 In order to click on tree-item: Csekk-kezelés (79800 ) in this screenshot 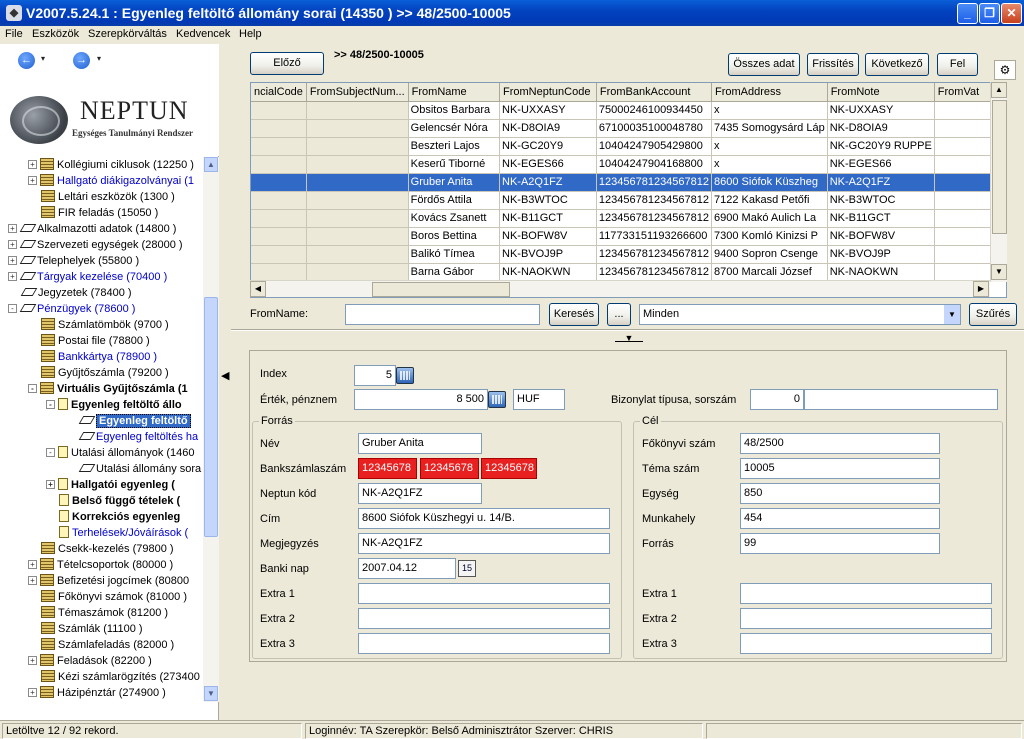, I will do `click(101, 549)`.